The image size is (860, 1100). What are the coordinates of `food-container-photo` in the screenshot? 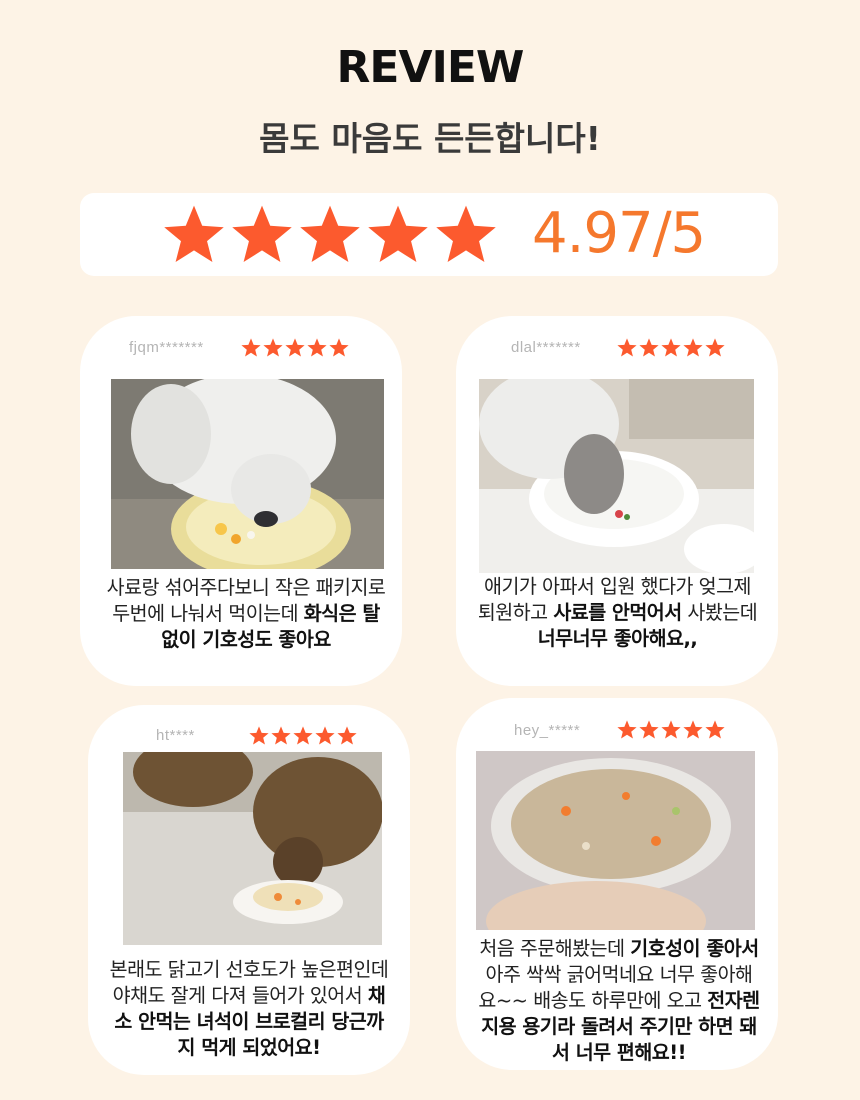 It's located at (615, 840).